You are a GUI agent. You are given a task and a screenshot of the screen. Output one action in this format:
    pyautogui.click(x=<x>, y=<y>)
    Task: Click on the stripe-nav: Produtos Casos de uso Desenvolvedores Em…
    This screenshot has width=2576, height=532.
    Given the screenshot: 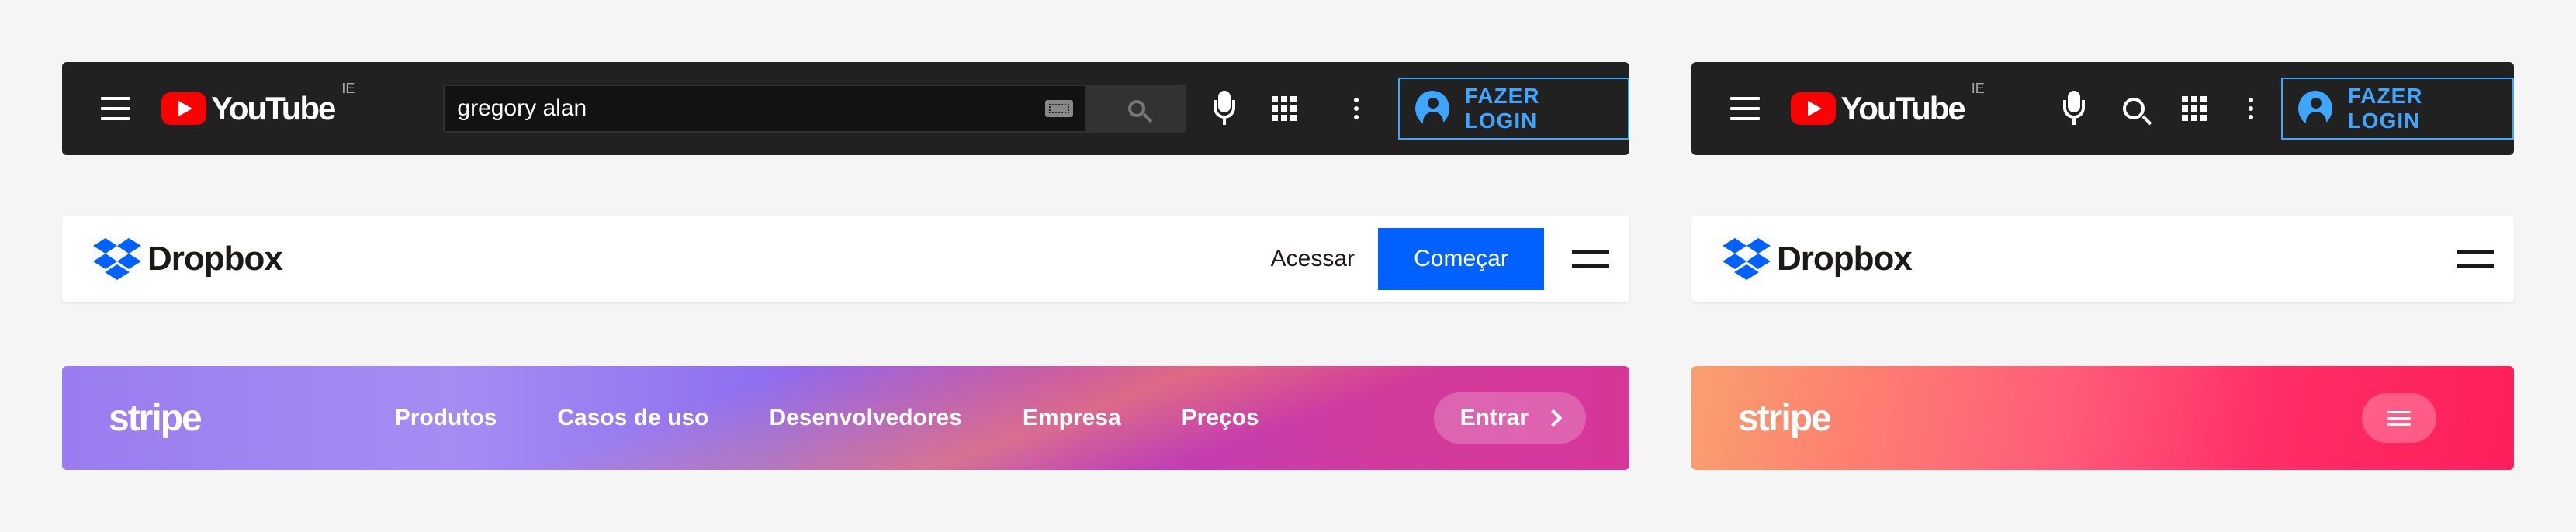 What is the action you would take?
    pyautogui.click(x=827, y=418)
    